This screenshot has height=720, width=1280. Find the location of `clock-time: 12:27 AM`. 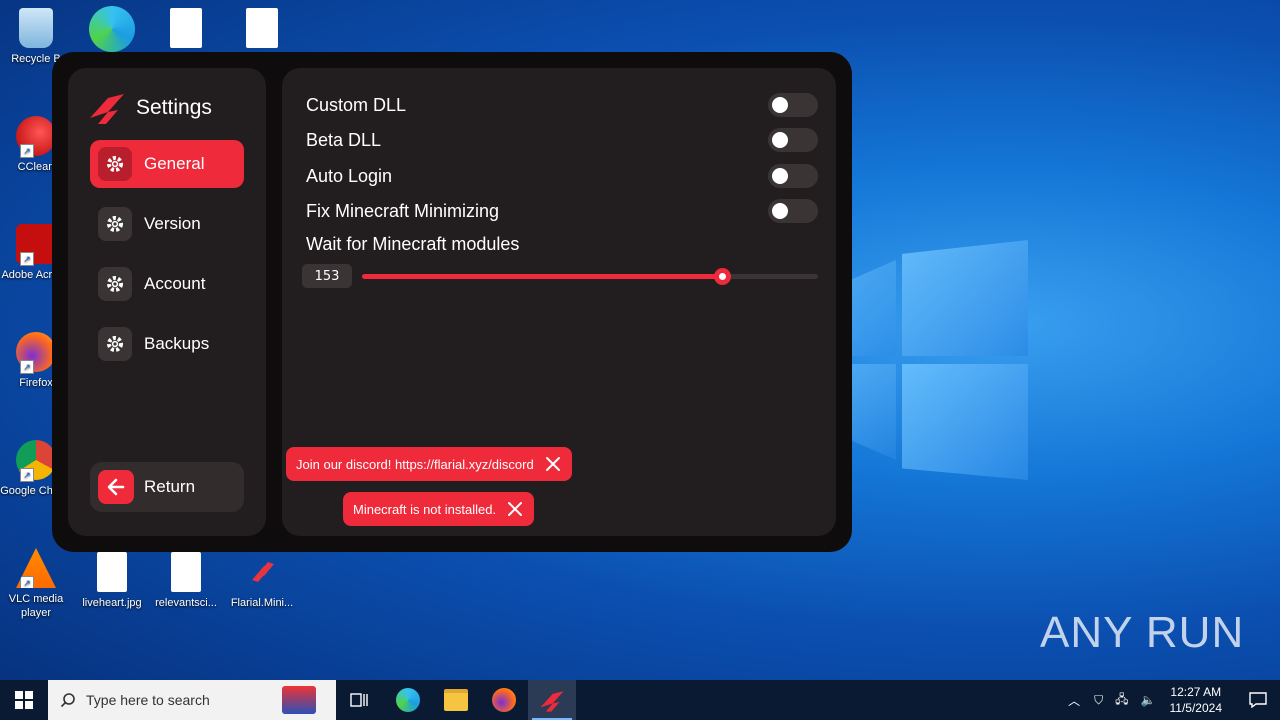

clock-time: 12:27 AM is located at coordinates (1196, 692).